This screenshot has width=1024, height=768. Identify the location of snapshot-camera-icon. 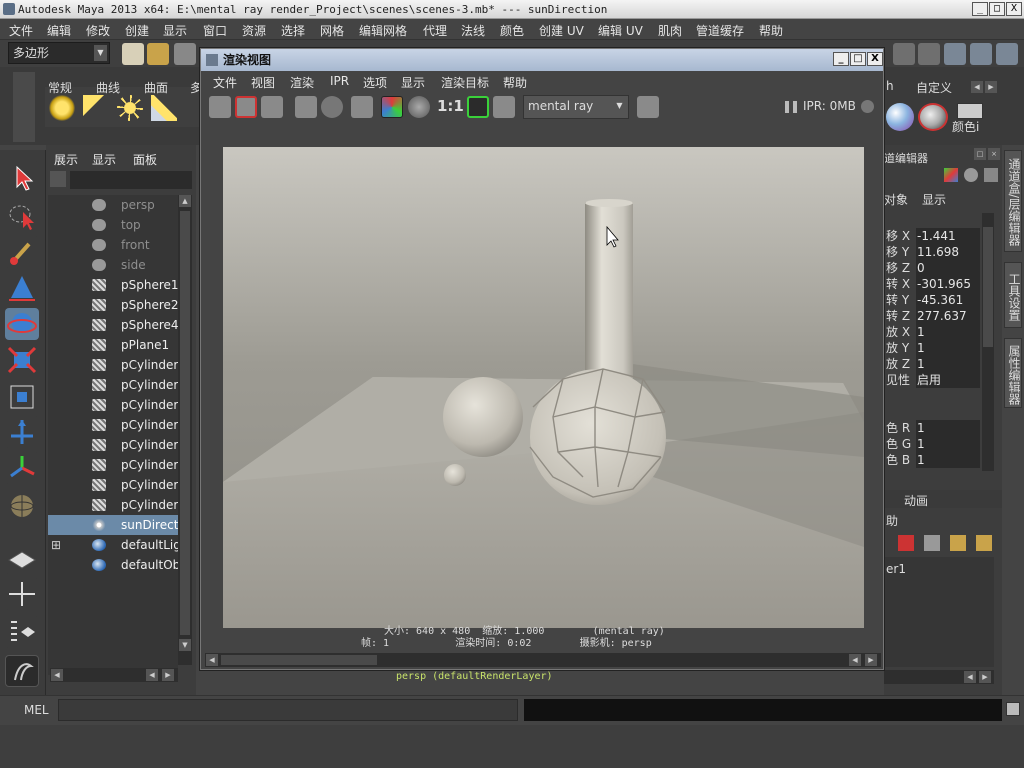
(272, 107).